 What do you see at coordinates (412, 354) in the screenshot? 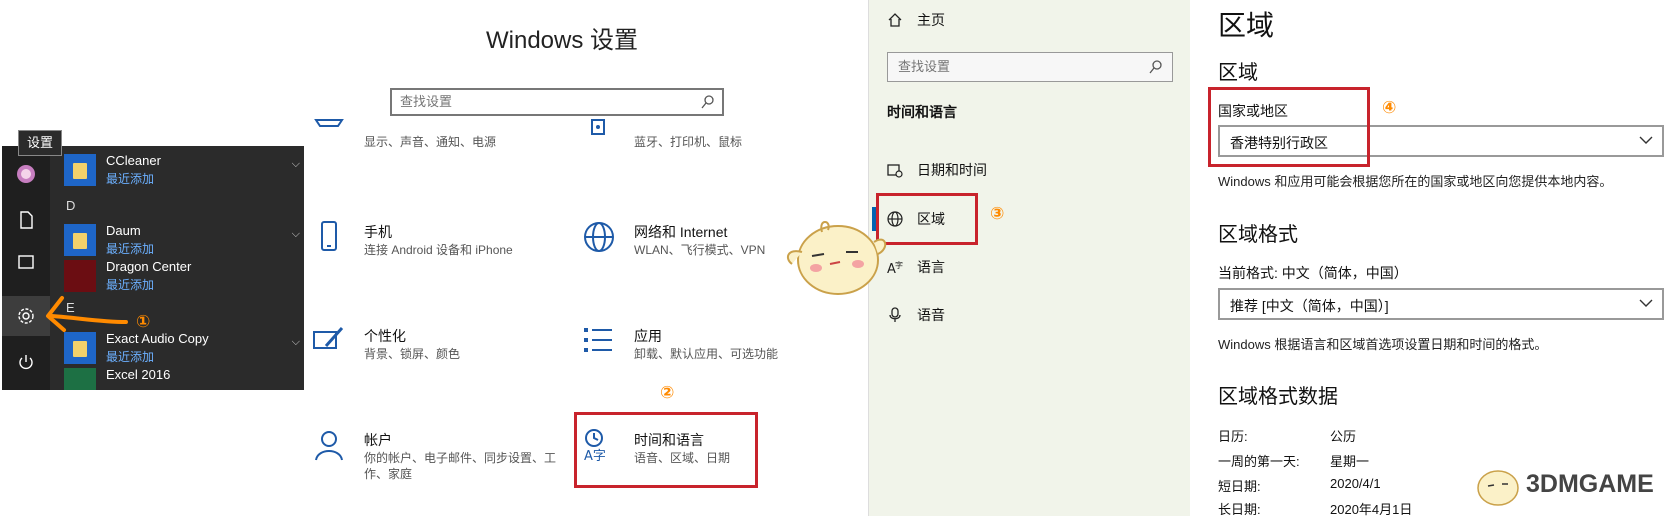
I see `category-description: 背景、锁屏、颜色` at bounding box center [412, 354].